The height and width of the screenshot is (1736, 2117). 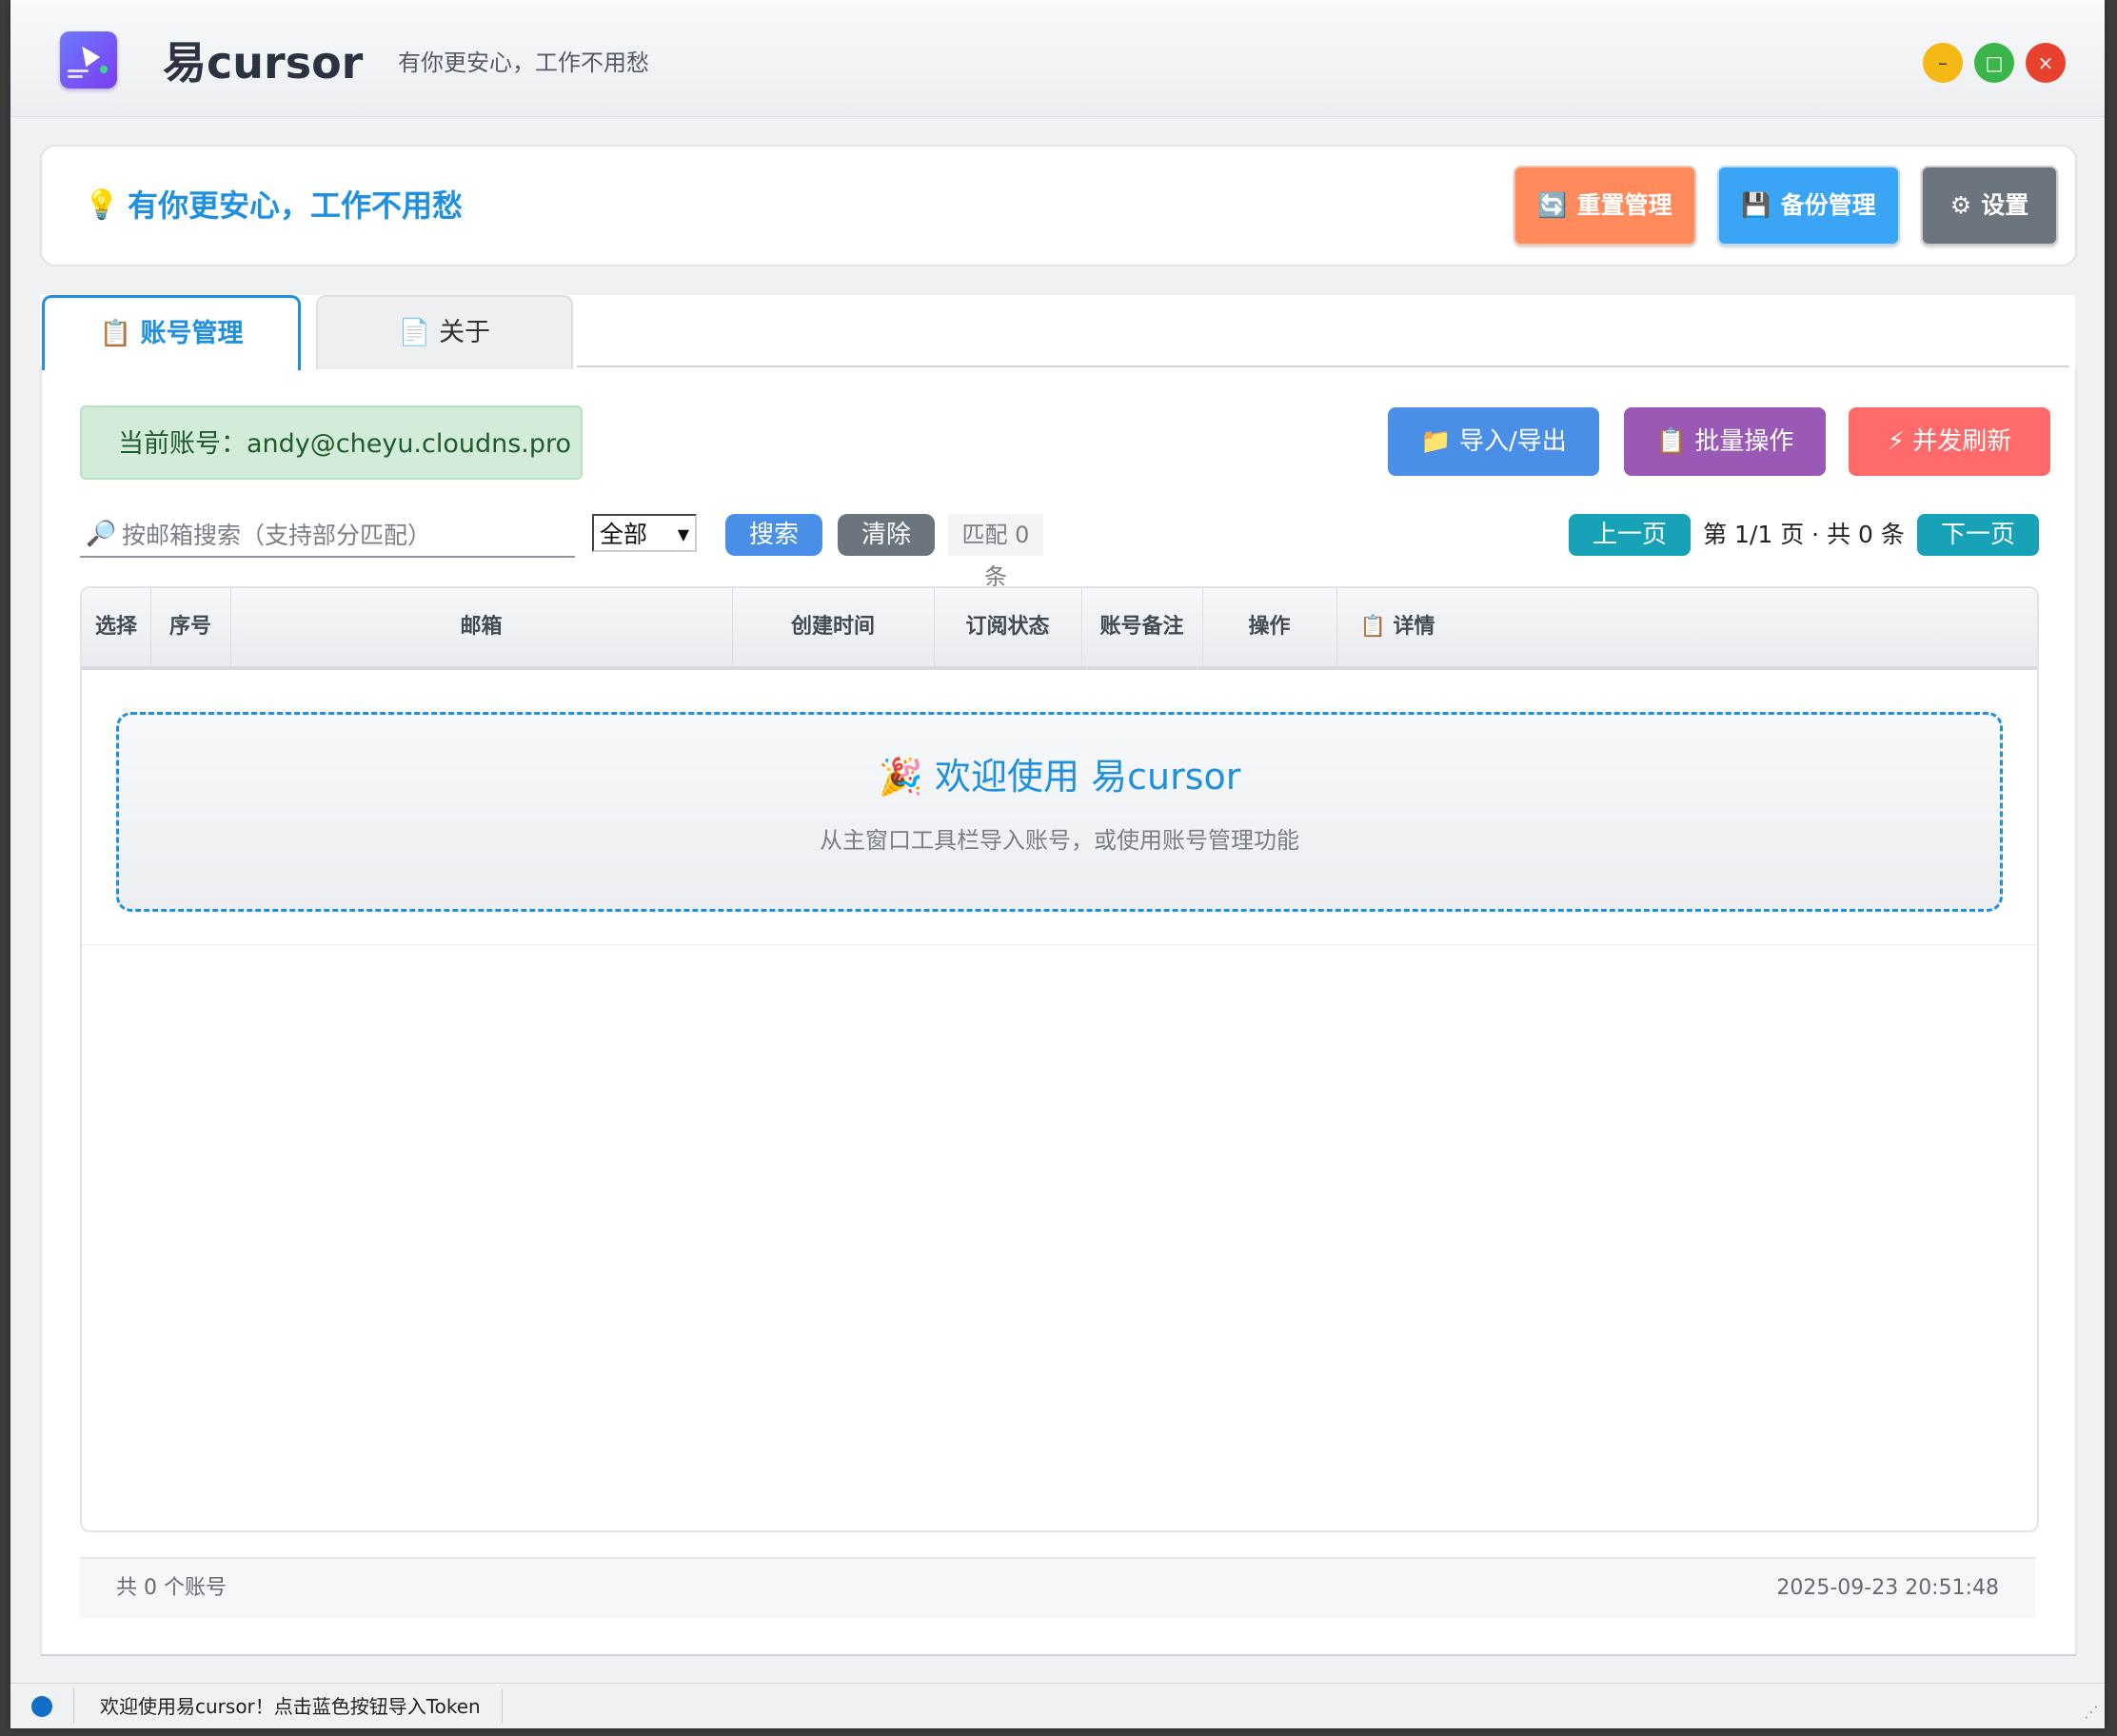 I want to click on status-bar: 欢迎使用易cursor！点击蓝色按钮导入Token ⋰, so click(x=1058, y=1705).